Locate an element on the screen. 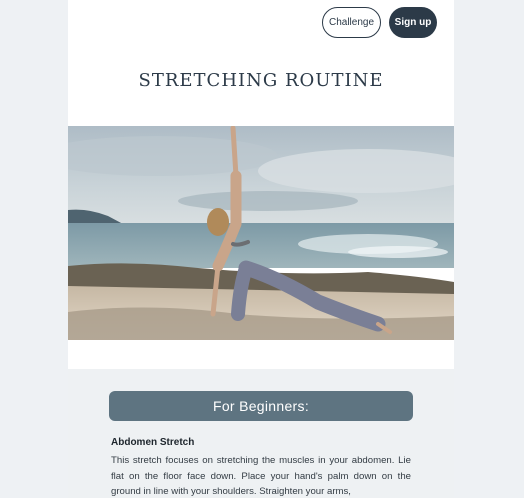  section-header: For Beginners: is located at coordinates (261, 406).